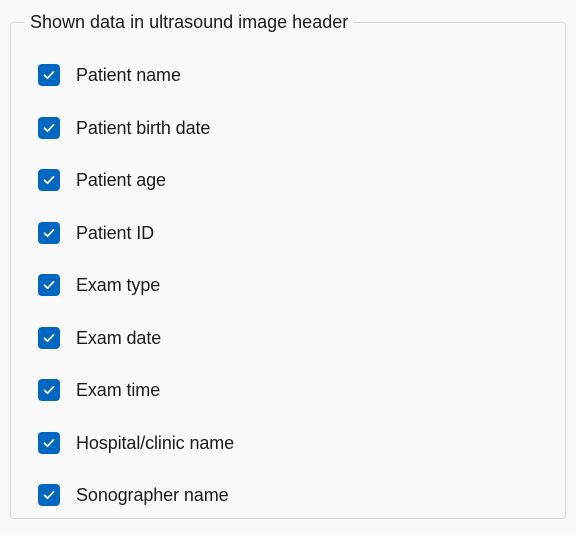 This screenshot has height=535, width=576. I want to click on patient-age-label: Patient age, so click(121, 180).